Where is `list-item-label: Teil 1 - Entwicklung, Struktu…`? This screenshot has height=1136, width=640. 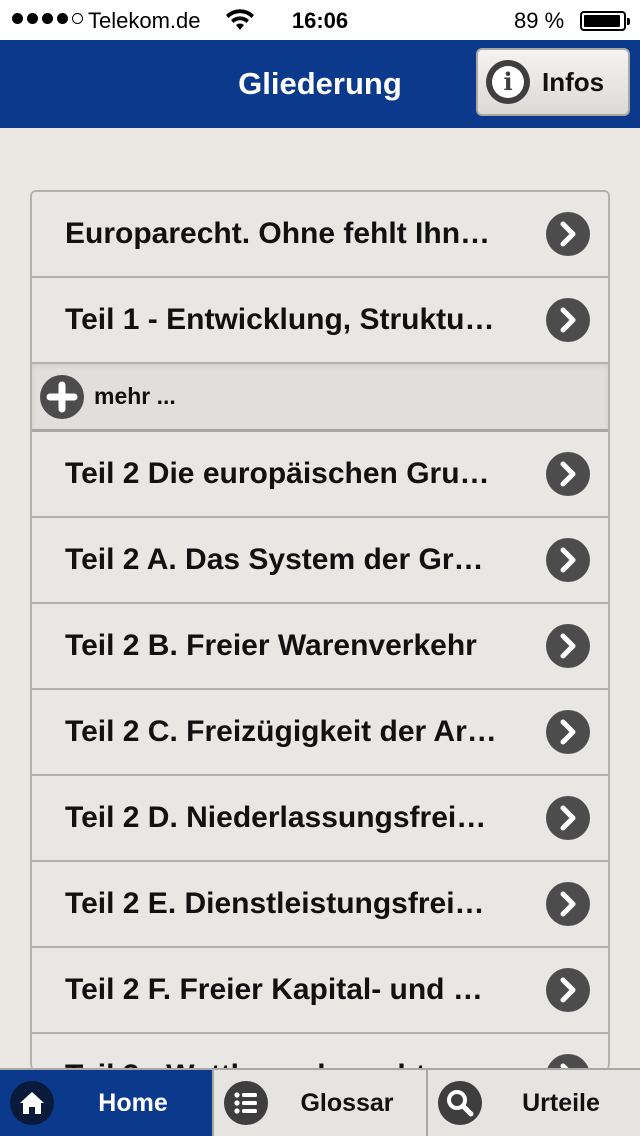 list-item-label: Teil 1 - Entwicklung, Struktu… is located at coordinates (280, 319).